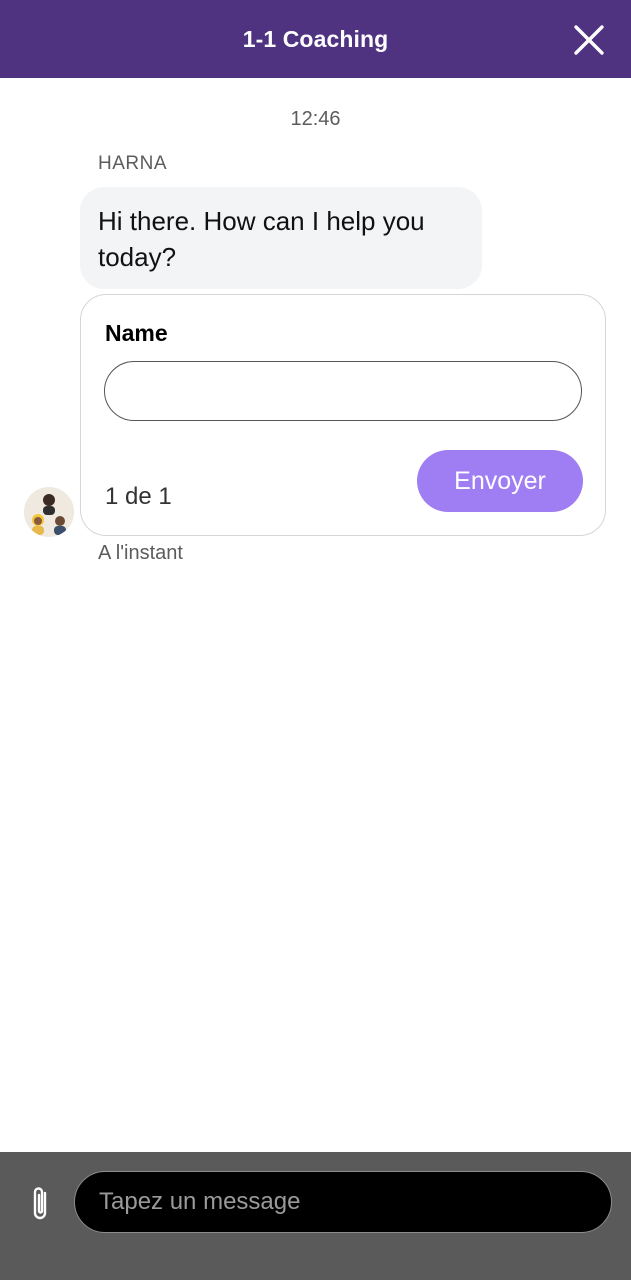 The width and height of the screenshot is (631, 1280). I want to click on message-bubble: Hi there. How can I help you today?, so click(281, 238).